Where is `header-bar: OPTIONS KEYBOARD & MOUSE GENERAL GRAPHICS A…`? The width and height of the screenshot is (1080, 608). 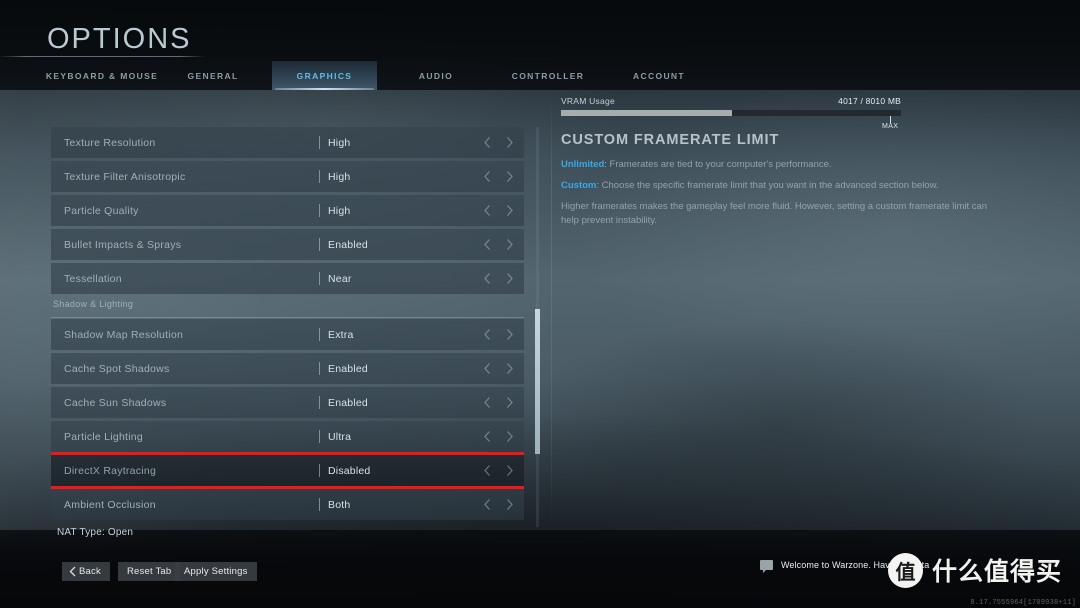
header-bar: OPTIONS KEYBOARD & MOUSE GENERAL GRAPHICS A… is located at coordinates (540, 45).